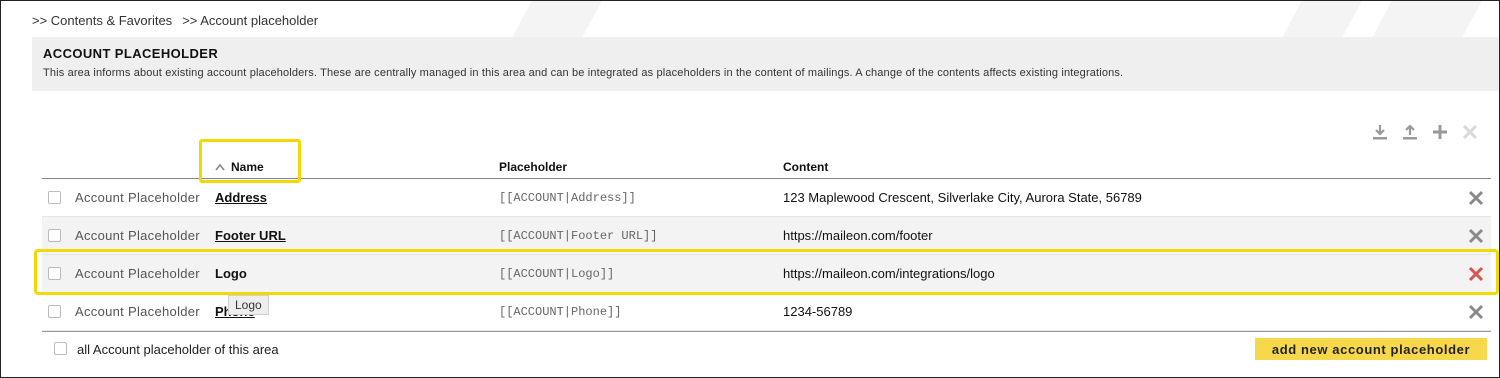 The height and width of the screenshot is (378, 1500). I want to click on select-all-checkbox, so click(60, 348).